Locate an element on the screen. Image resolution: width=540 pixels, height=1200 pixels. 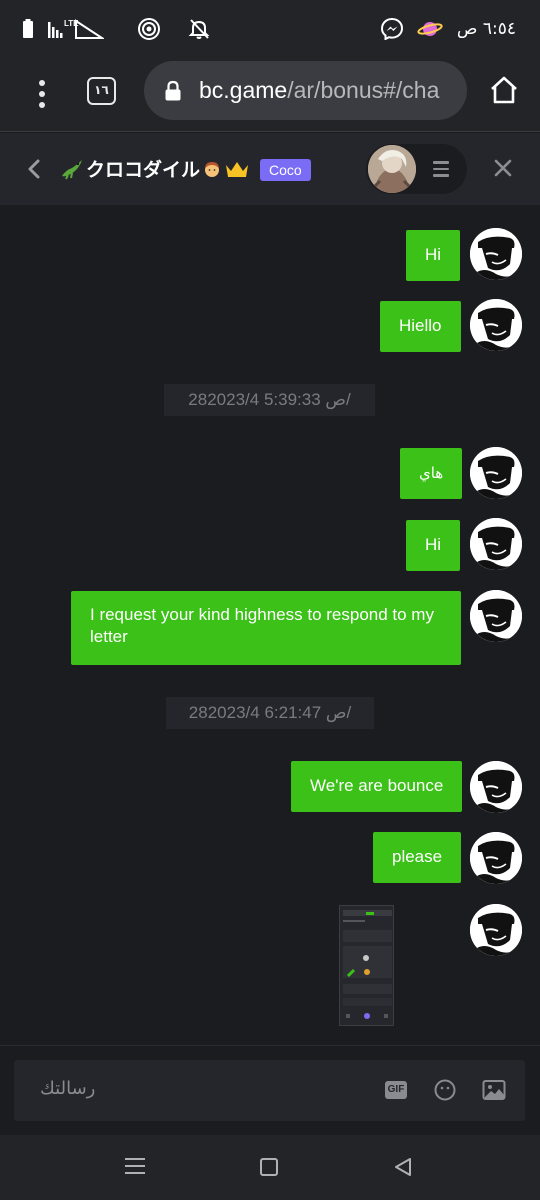
network-label: LTE is located at coordinates (71, 23).